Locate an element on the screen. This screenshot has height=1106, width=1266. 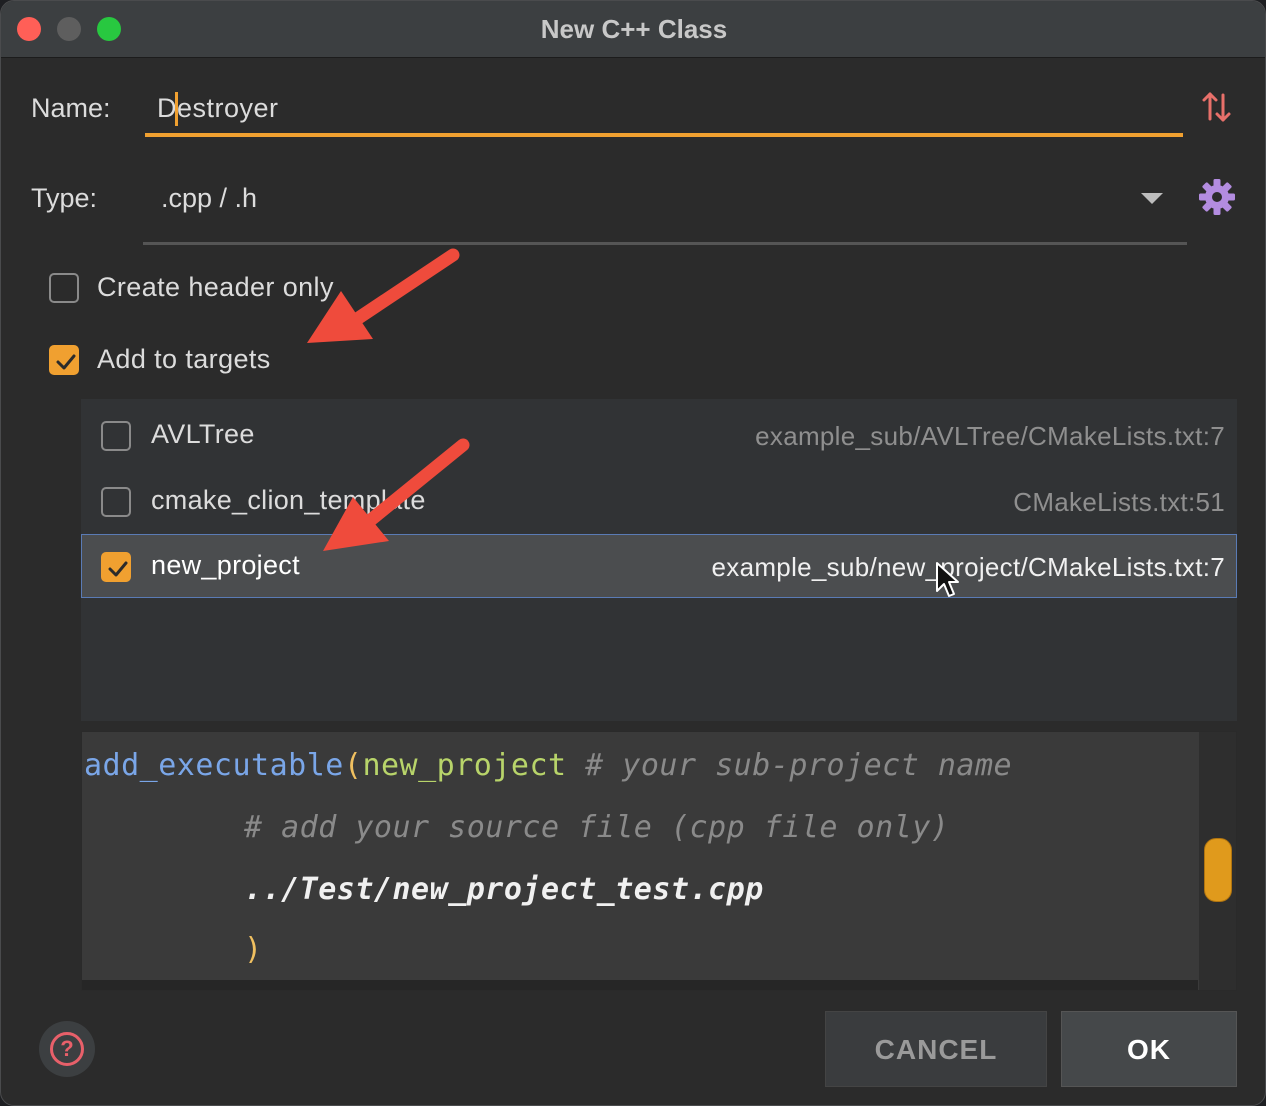
type-select: .cpp / .h is located at coordinates (665, 206).